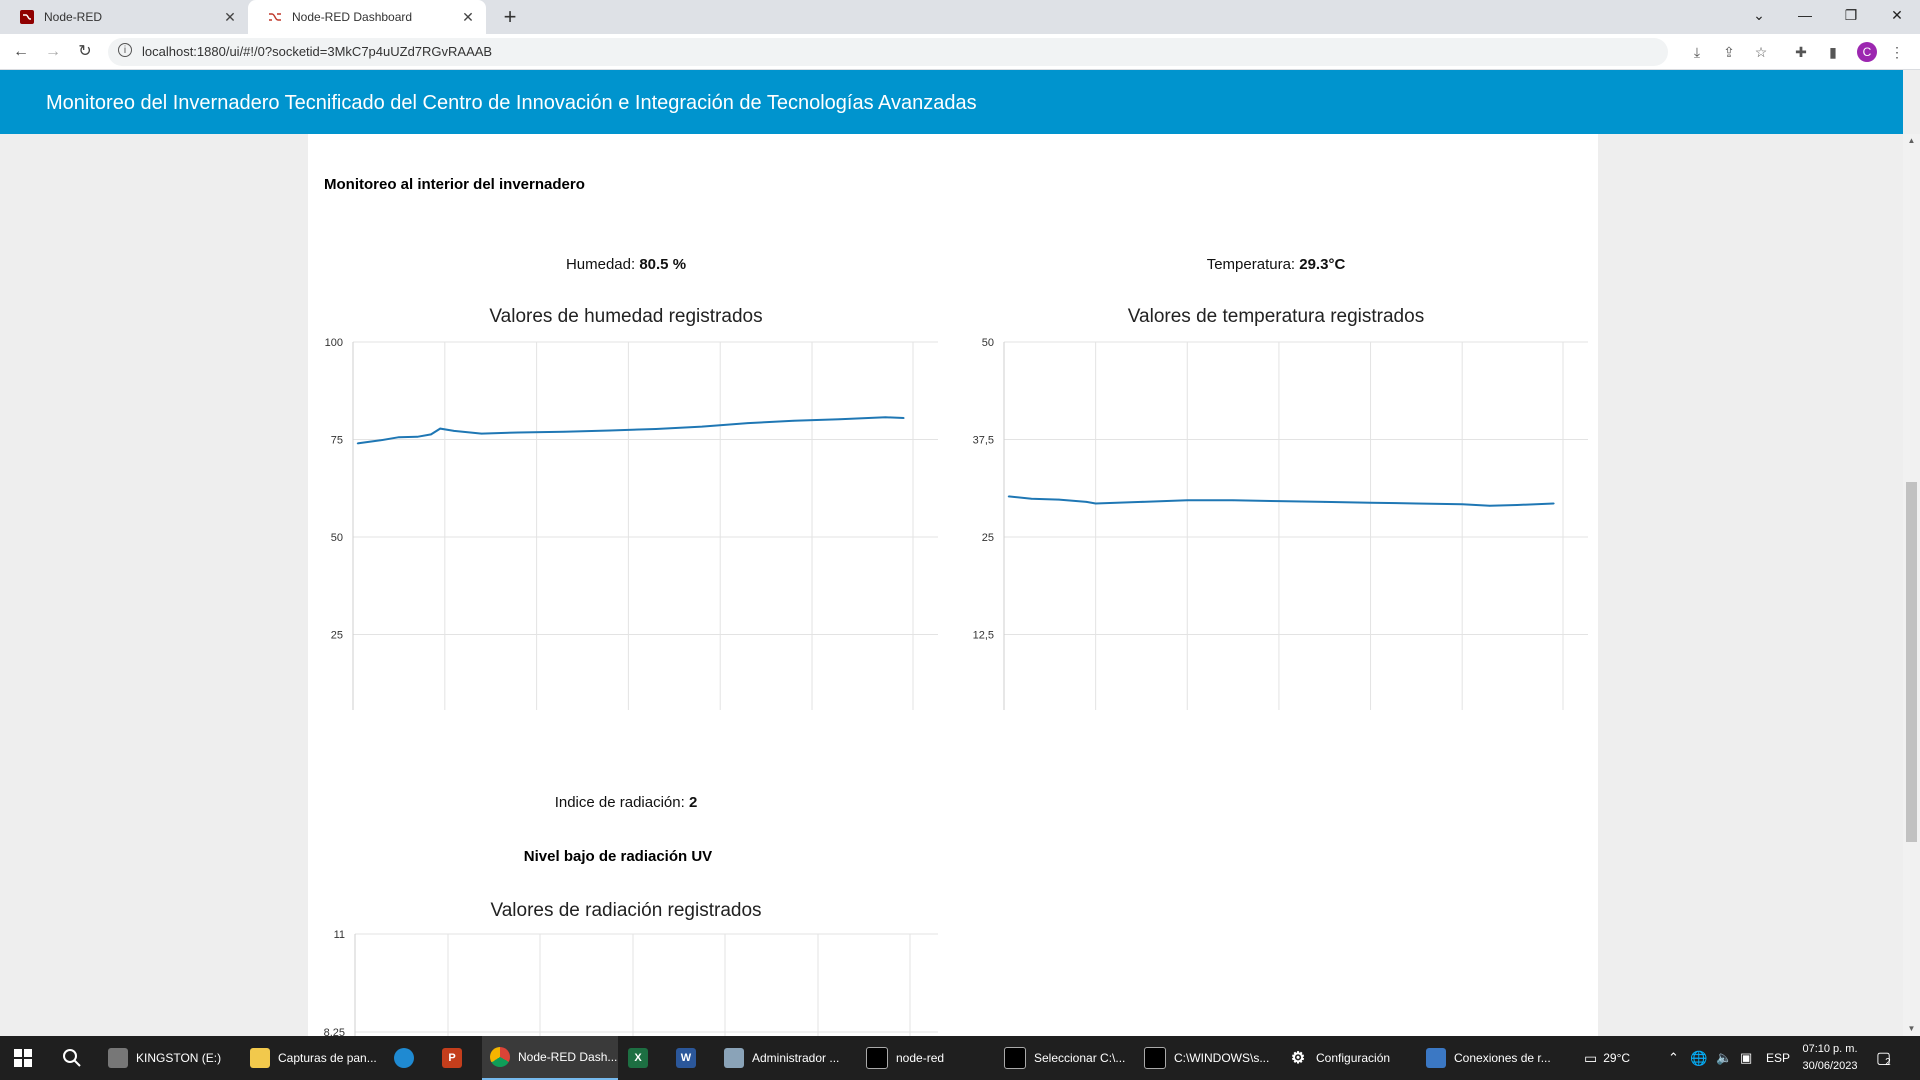 The image size is (1920, 1080). What do you see at coordinates (337, 636) in the screenshot?
I see `y-tick-label: 25` at bounding box center [337, 636].